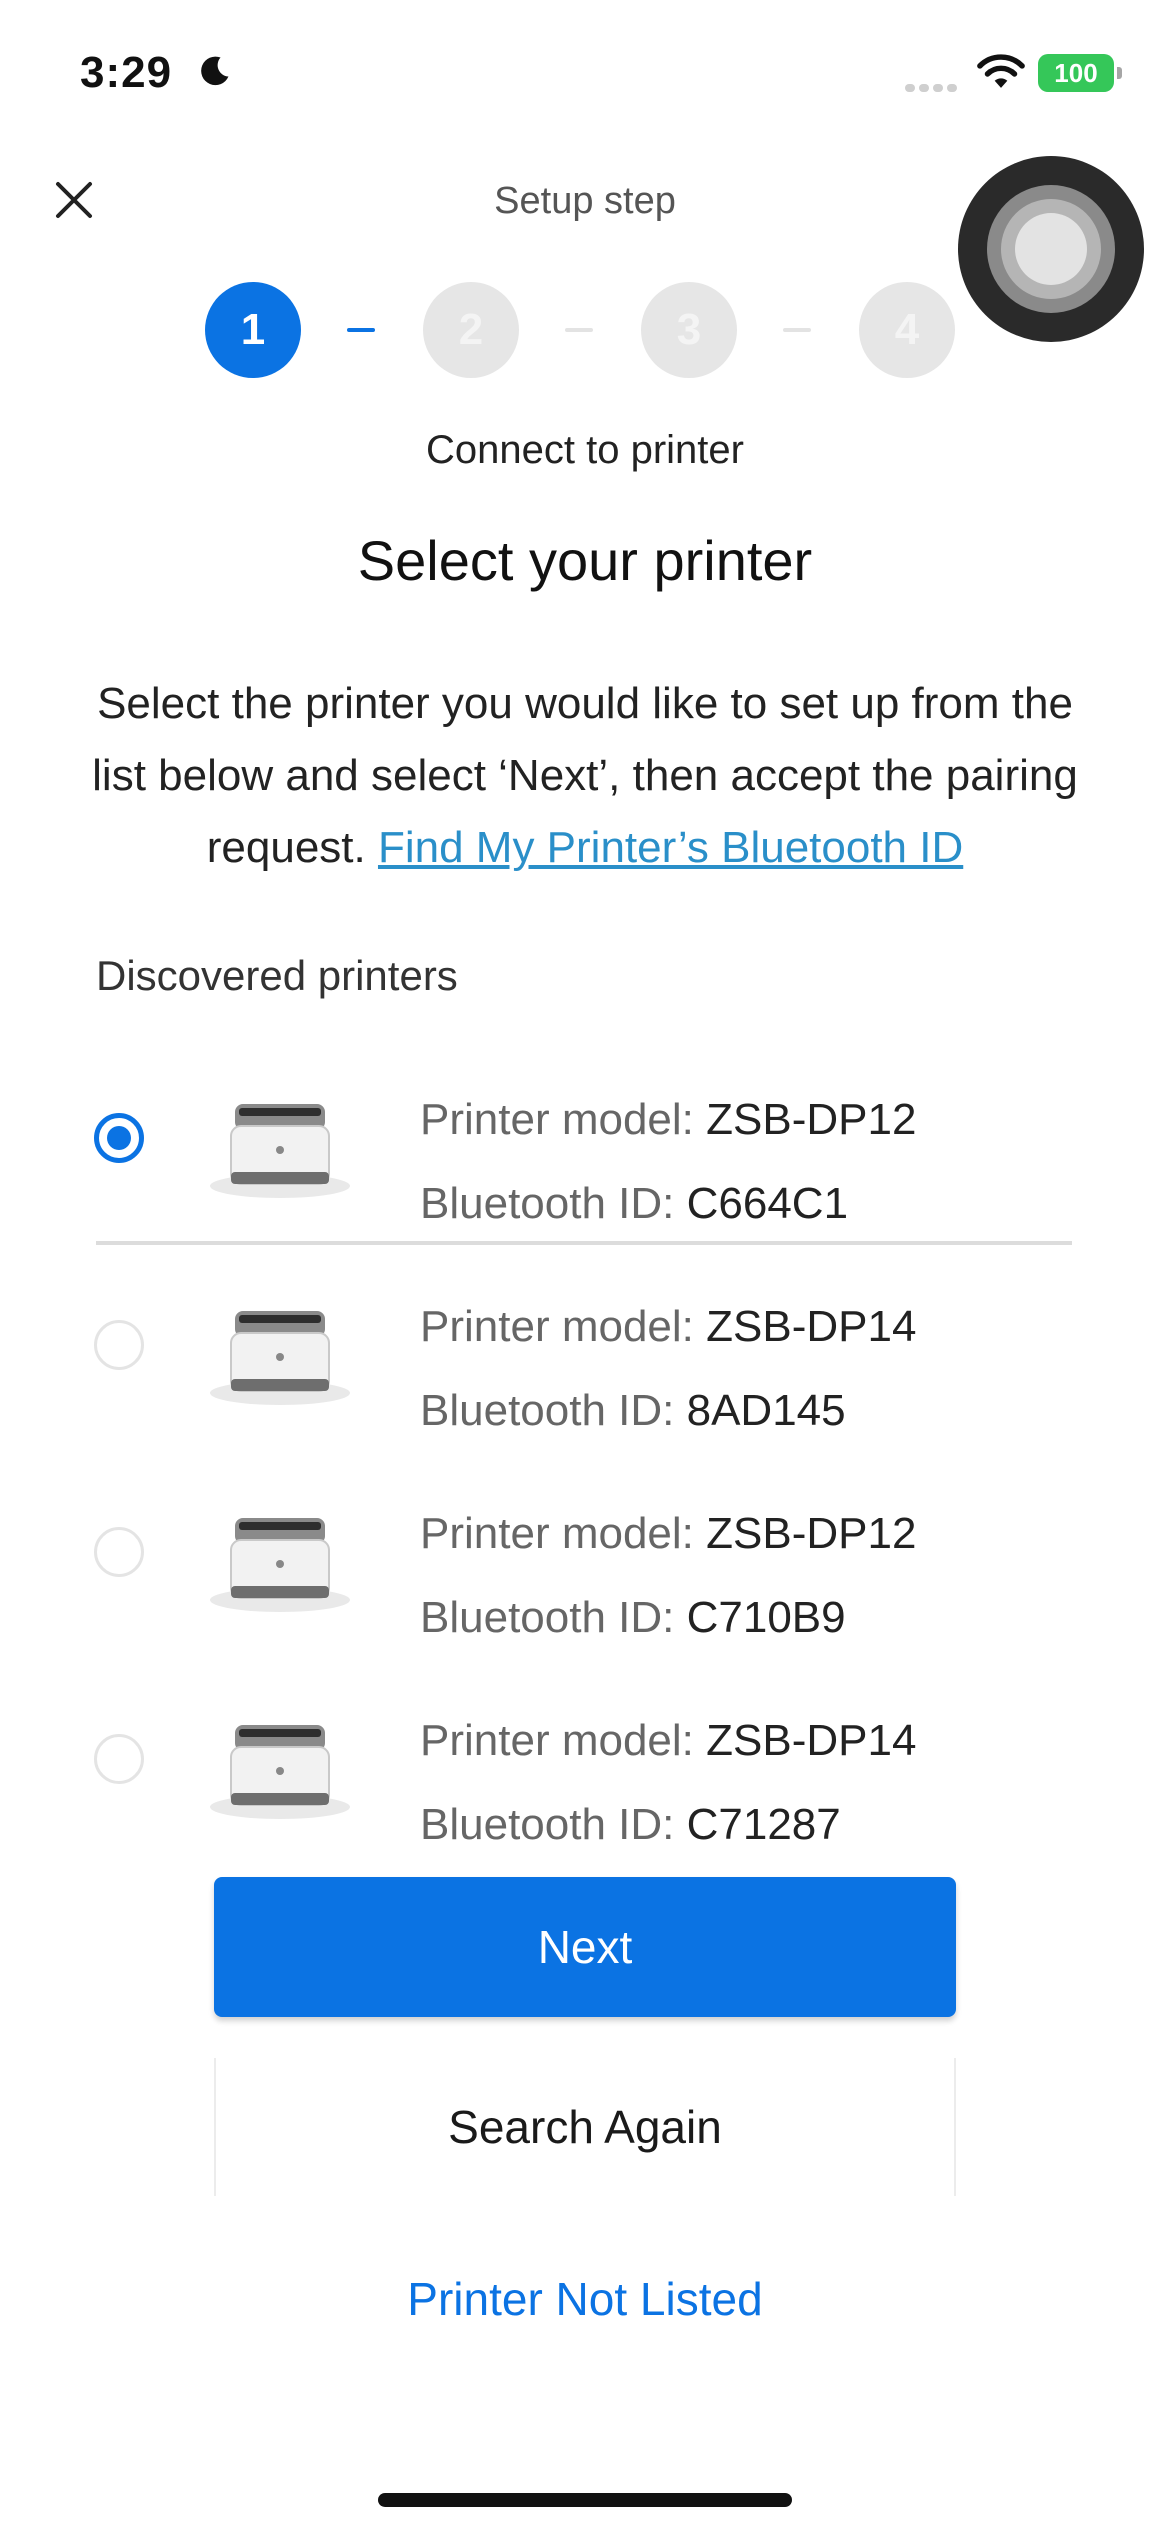 Image resolution: width=1170 pixels, height=2532 pixels. Describe the element at coordinates (766, 1617) in the screenshot. I see `bluetooth-id: C710B9` at that location.